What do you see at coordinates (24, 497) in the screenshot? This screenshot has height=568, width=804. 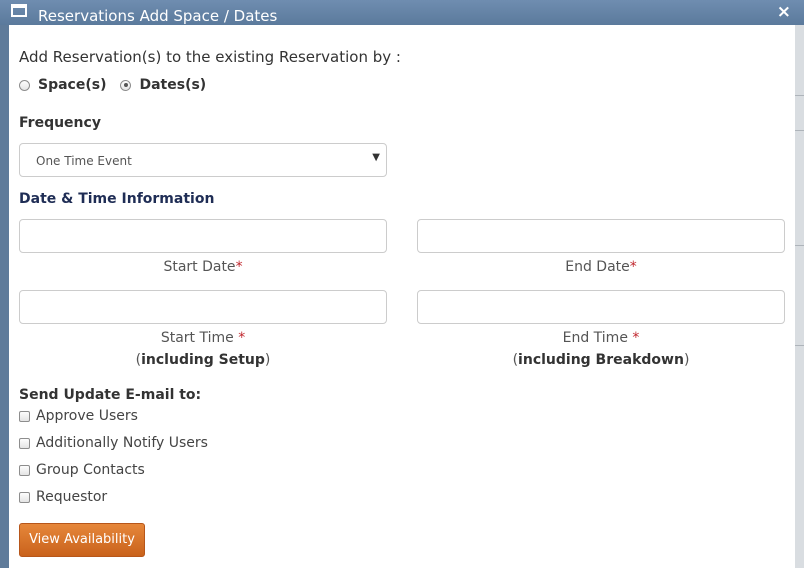 I see `requestor-checkbox` at bounding box center [24, 497].